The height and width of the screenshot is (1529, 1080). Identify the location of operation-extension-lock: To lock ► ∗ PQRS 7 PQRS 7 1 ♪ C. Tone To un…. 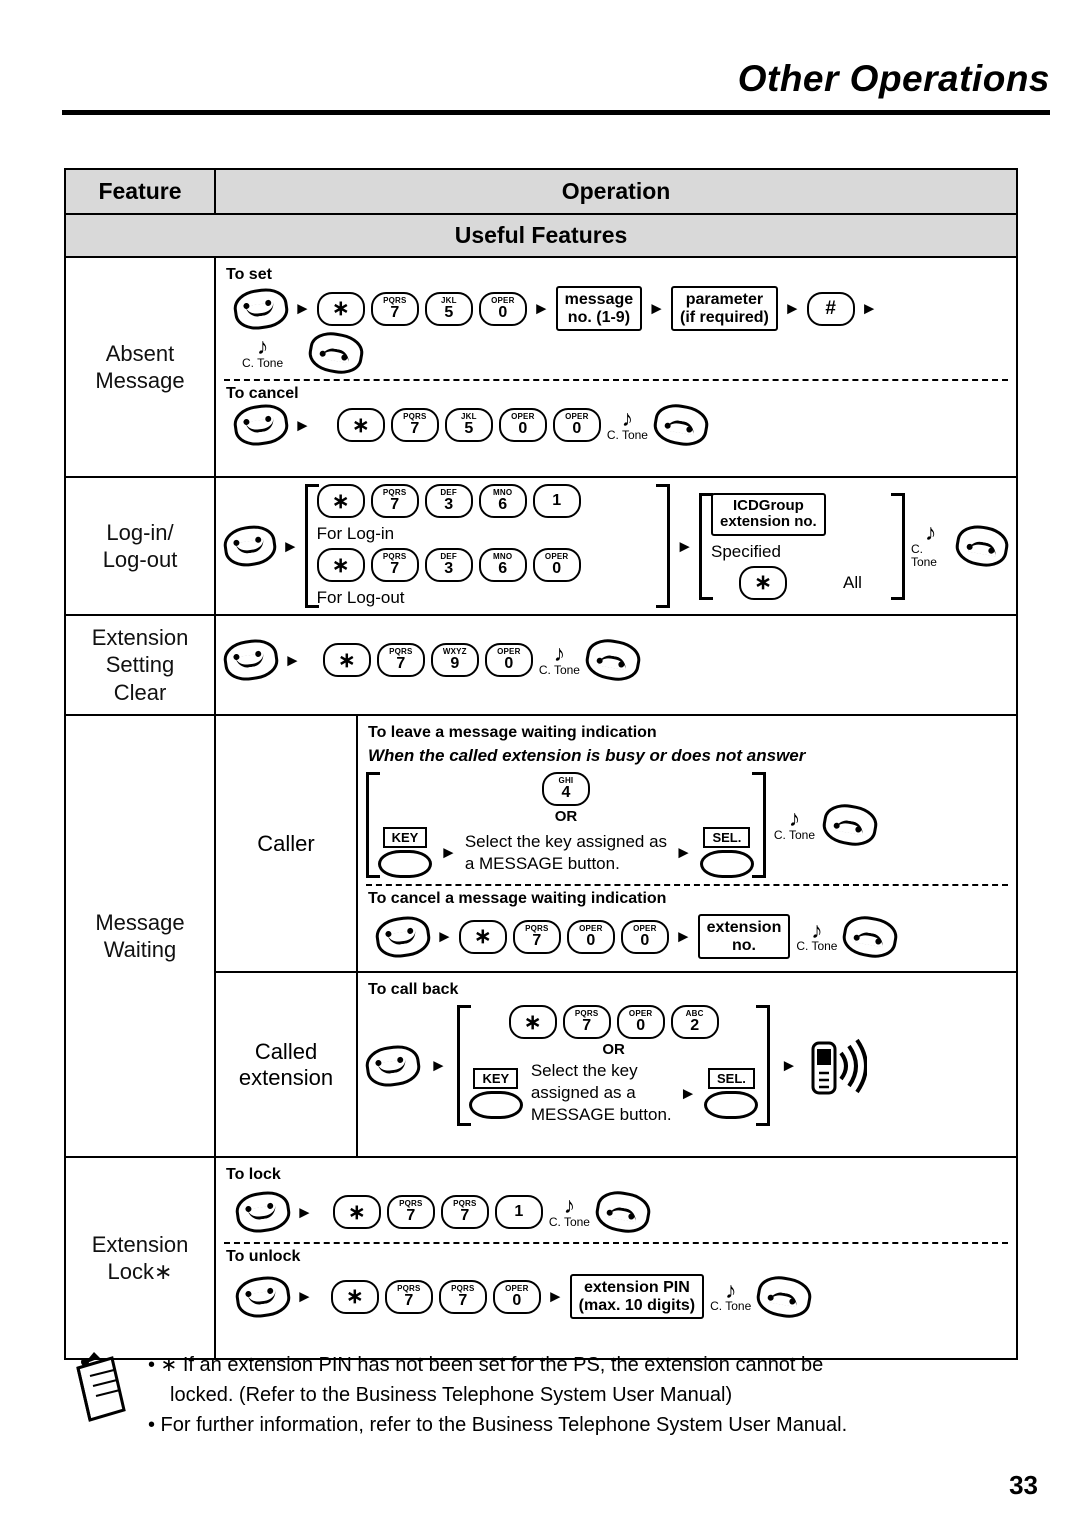
(616, 1258).